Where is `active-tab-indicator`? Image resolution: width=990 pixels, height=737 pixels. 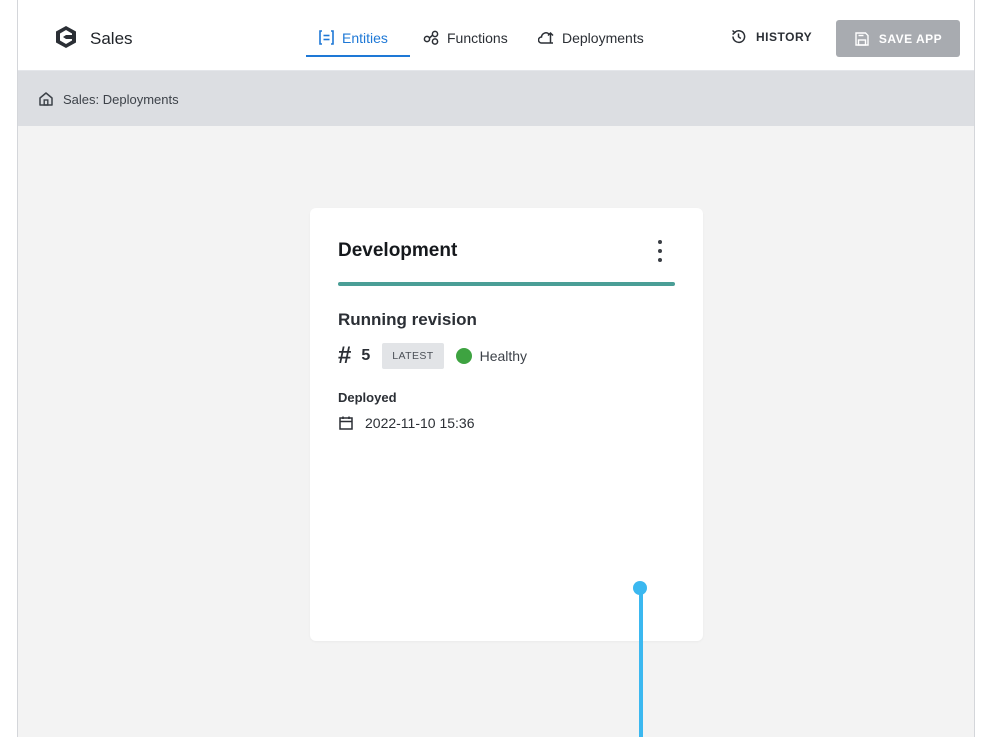 active-tab-indicator is located at coordinates (358, 56).